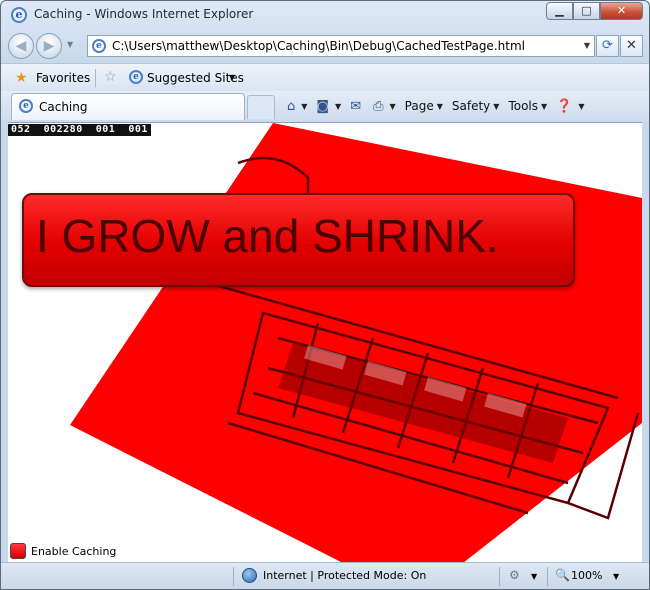 The width and height of the screenshot is (650, 590). What do you see at coordinates (19, 15) in the screenshot?
I see `ie-logo-icon: e` at bounding box center [19, 15].